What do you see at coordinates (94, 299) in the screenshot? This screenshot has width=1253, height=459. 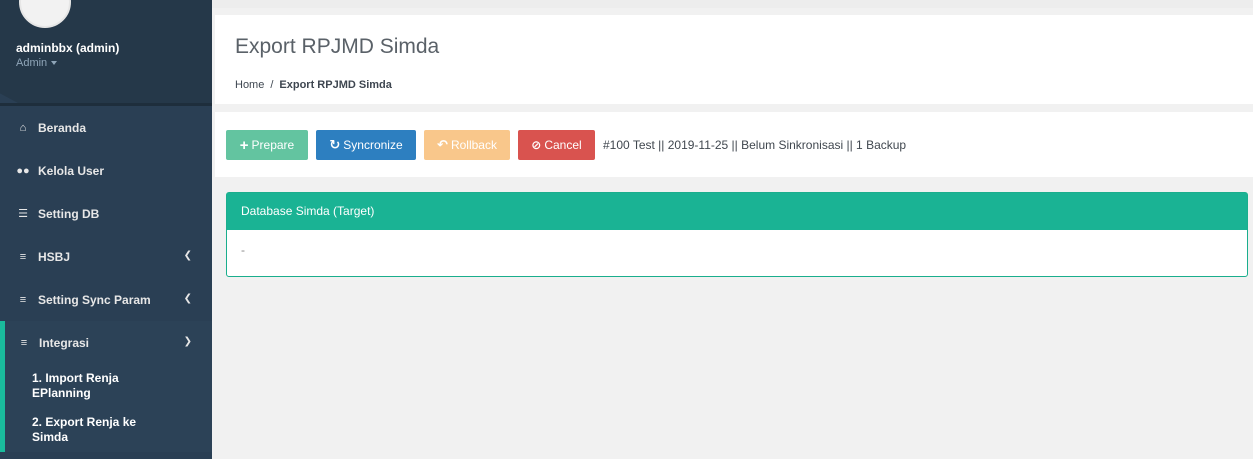 I see `sidebar-item-label: Setting Sync Param` at bounding box center [94, 299].